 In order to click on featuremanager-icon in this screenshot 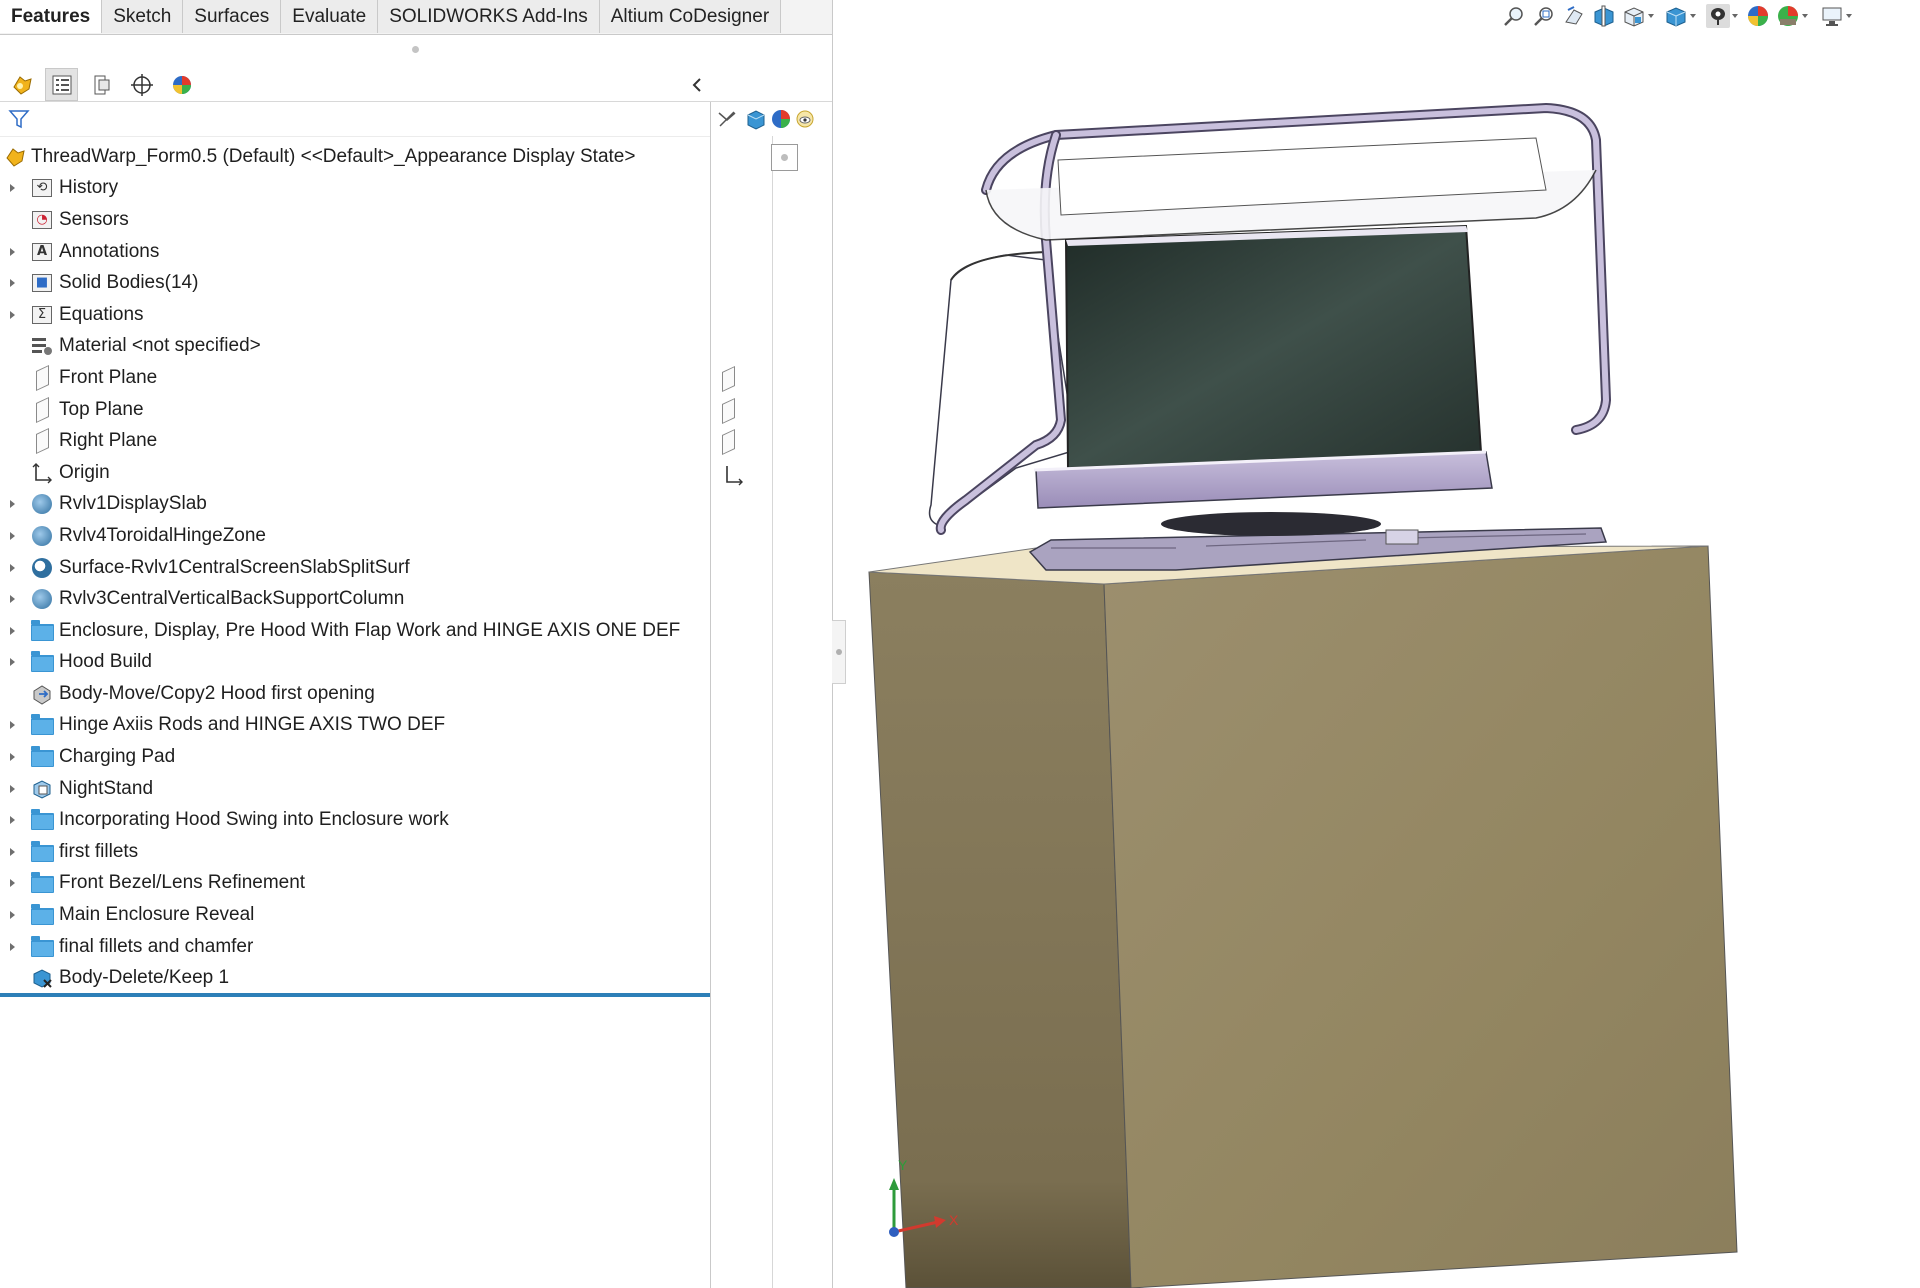, I will do `click(22, 84)`.